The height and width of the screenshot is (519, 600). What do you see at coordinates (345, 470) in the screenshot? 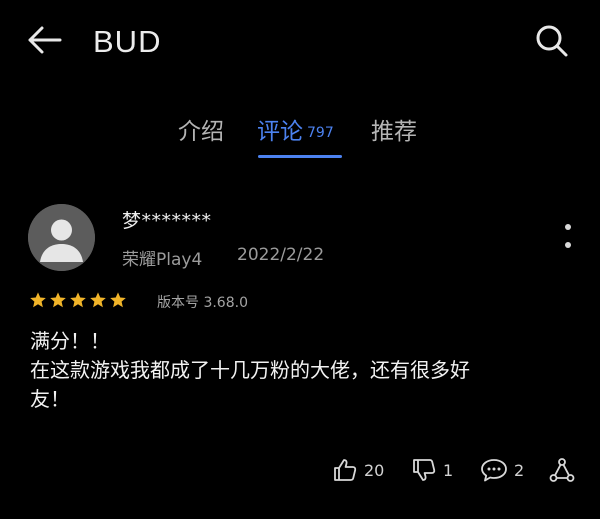
I see `thumbs-up-icon` at bounding box center [345, 470].